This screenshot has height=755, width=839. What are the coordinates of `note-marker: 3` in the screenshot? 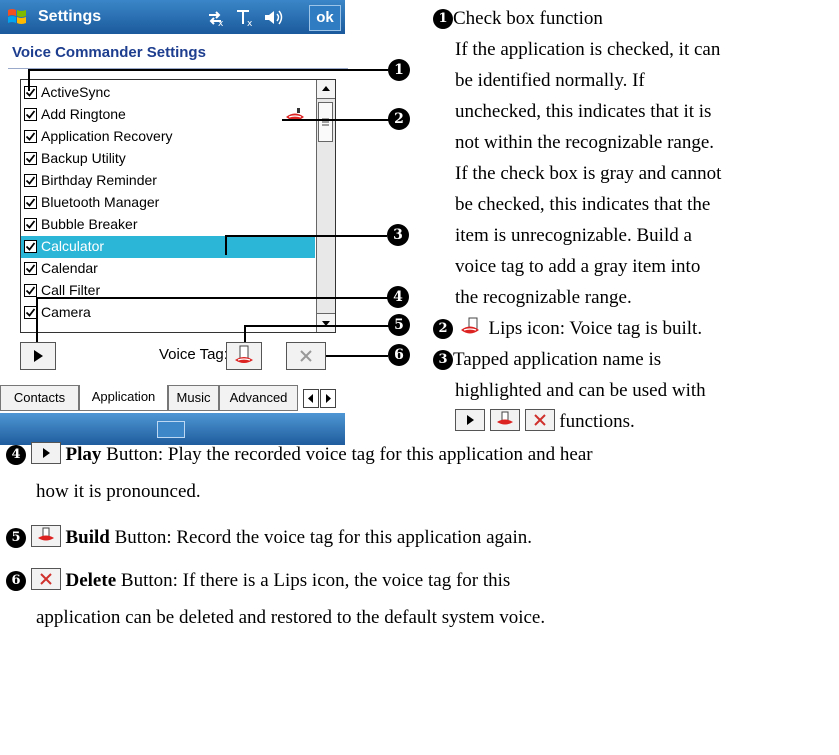 It's located at (443, 360).